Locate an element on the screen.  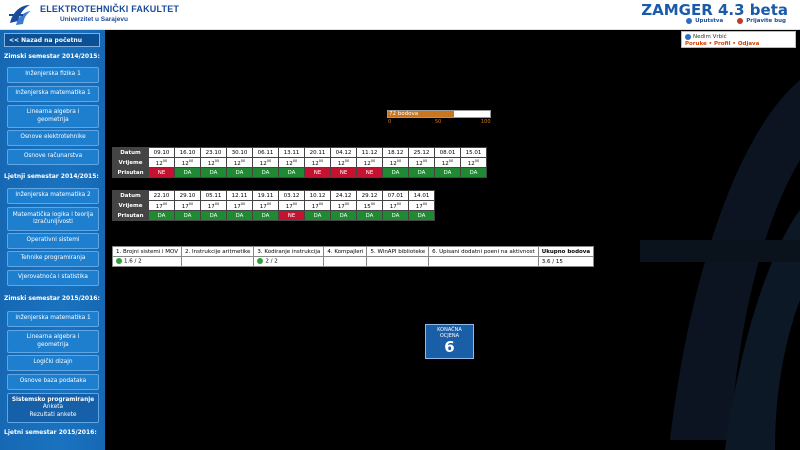
task-value-cell: 1.6 / 2 is located at coordinates (147, 261).